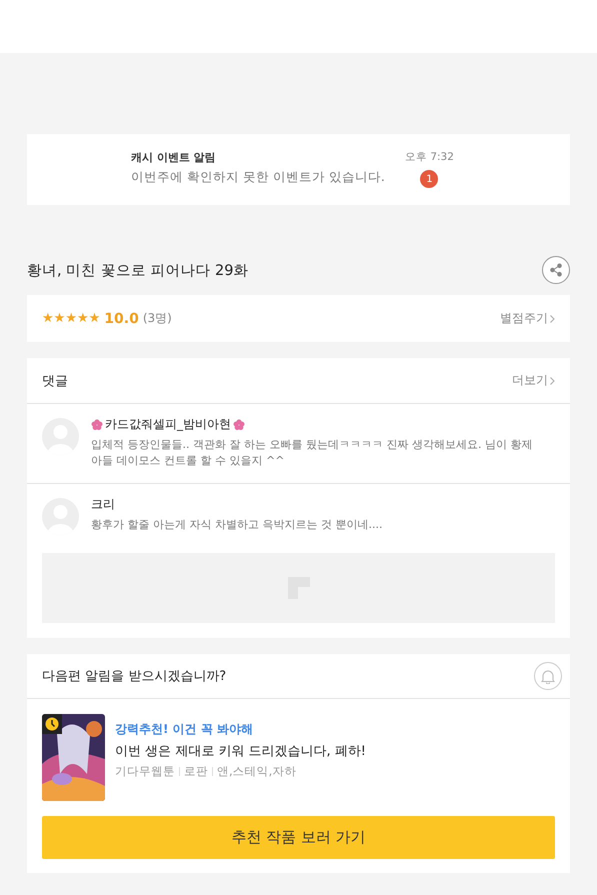  What do you see at coordinates (134, 676) in the screenshot?
I see `subscribe-question: 다음편 알림을 받으시겠습니까?` at bounding box center [134, 676].